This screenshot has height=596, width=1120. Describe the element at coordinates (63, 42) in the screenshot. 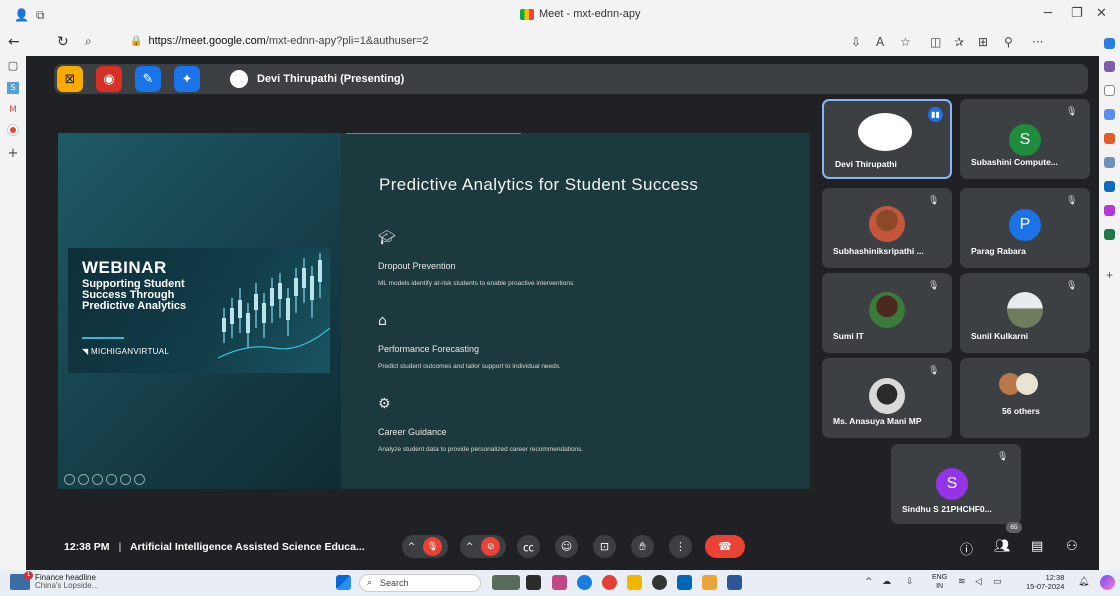

I see `reload-icon: ↻` at that location.